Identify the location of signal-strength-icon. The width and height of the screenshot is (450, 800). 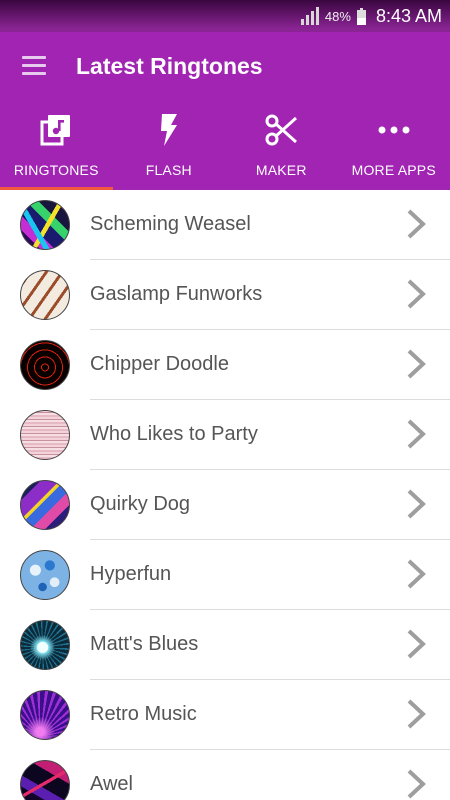
(309, 16).